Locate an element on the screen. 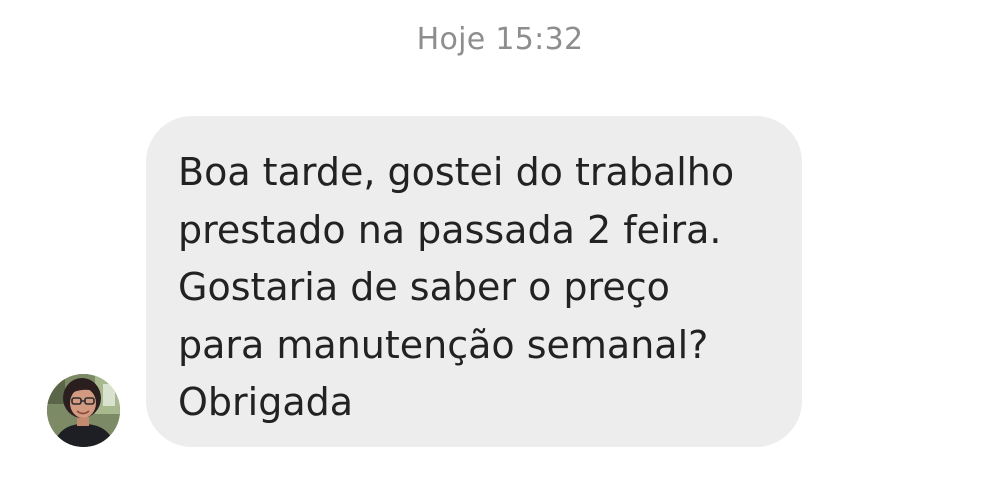 The height and width of the screenshot is (489, 1000). message-line: Gostaria de saber o preço is located at coordinates (424, 287).